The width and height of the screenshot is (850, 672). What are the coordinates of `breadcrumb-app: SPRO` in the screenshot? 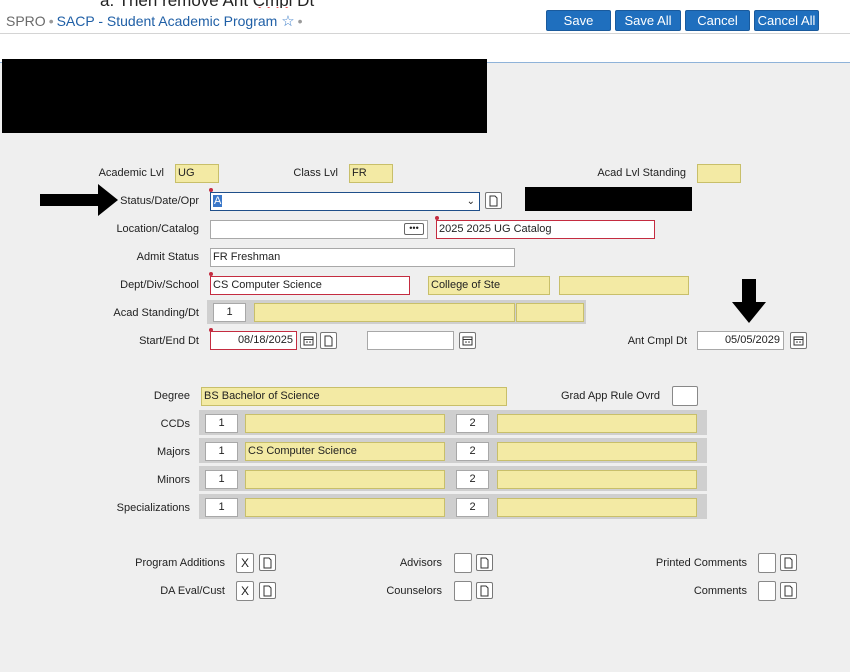 It's located at (26, 21).